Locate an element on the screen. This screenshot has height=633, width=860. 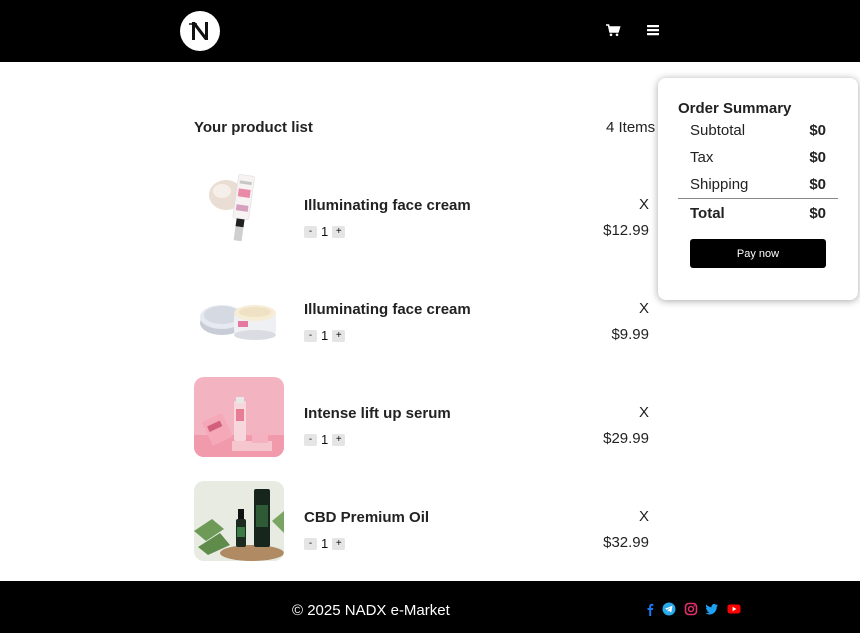
copyright-text: © 2025 NADX e-Market is located at coordinates (371, 610).